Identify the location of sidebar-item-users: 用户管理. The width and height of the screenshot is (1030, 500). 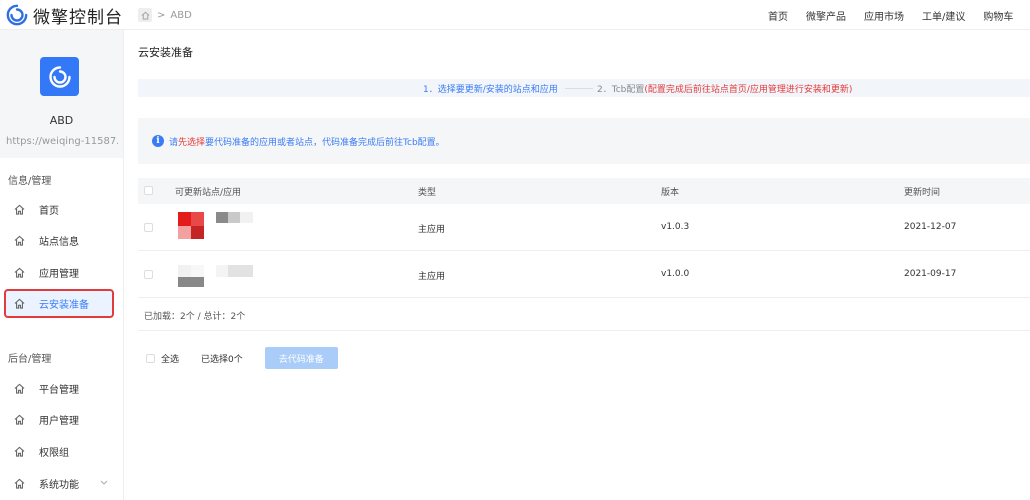
(59, 419).